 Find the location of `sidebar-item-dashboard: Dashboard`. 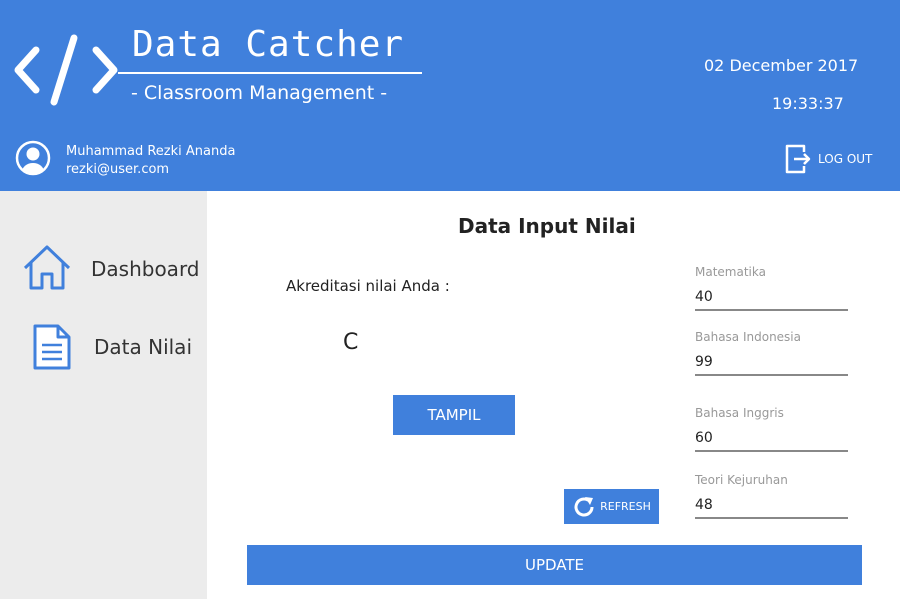

sidebar-item-dashboard: Dashboard is located at coordinates (103, 269).